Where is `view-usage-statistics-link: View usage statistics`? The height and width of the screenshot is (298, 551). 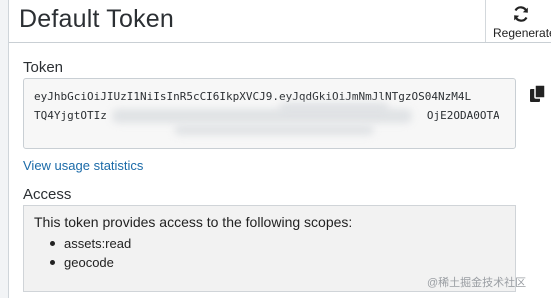 view-usage-statistics-link: View usage statistics is located at coordinates (83, 165).